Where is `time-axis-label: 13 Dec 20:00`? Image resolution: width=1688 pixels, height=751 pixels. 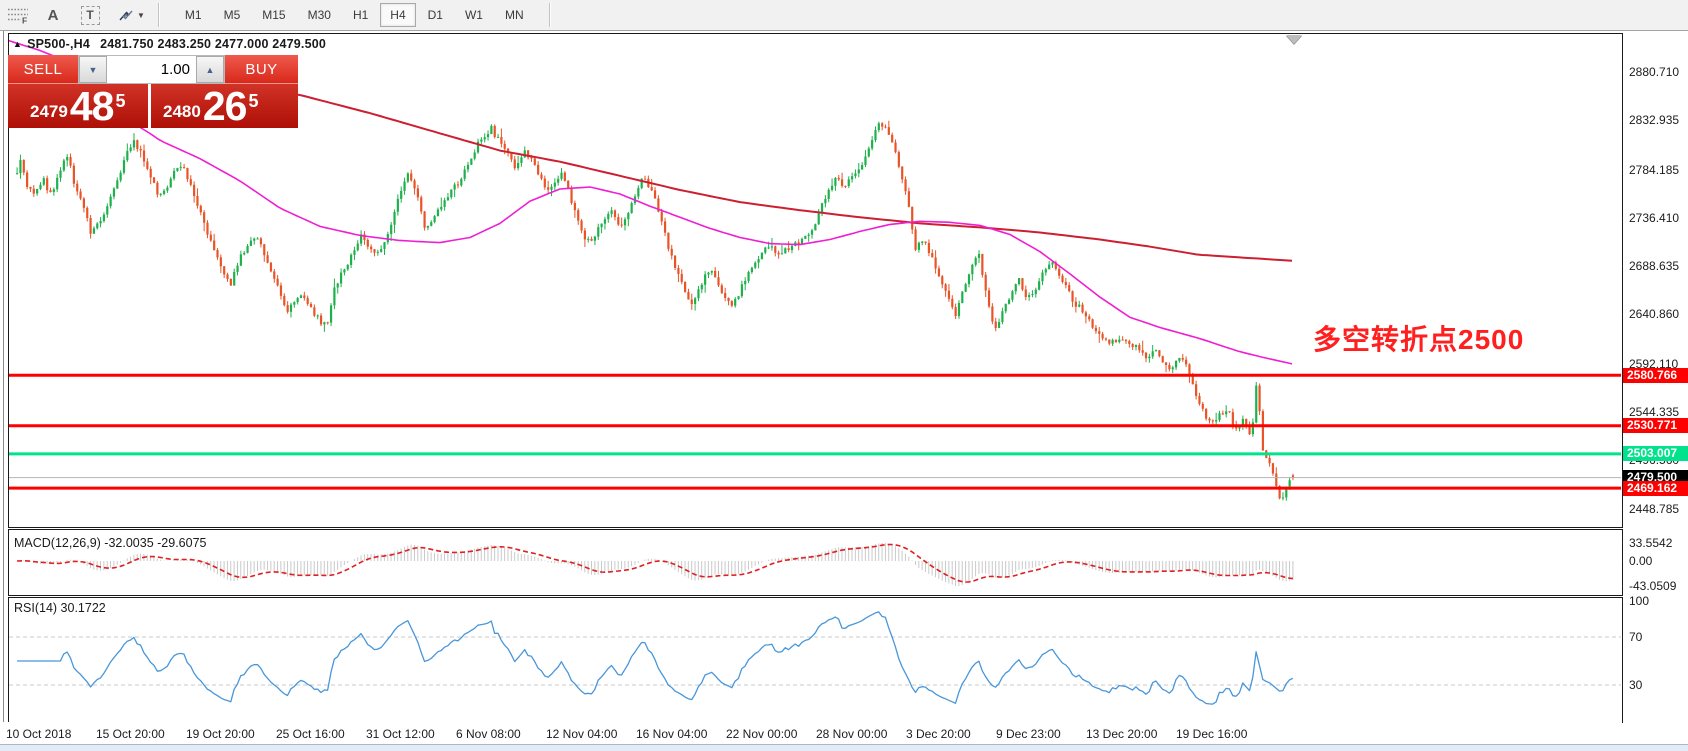 time-axis-label: 13 Dec 20:00 is located at coordinates (1122, 734).